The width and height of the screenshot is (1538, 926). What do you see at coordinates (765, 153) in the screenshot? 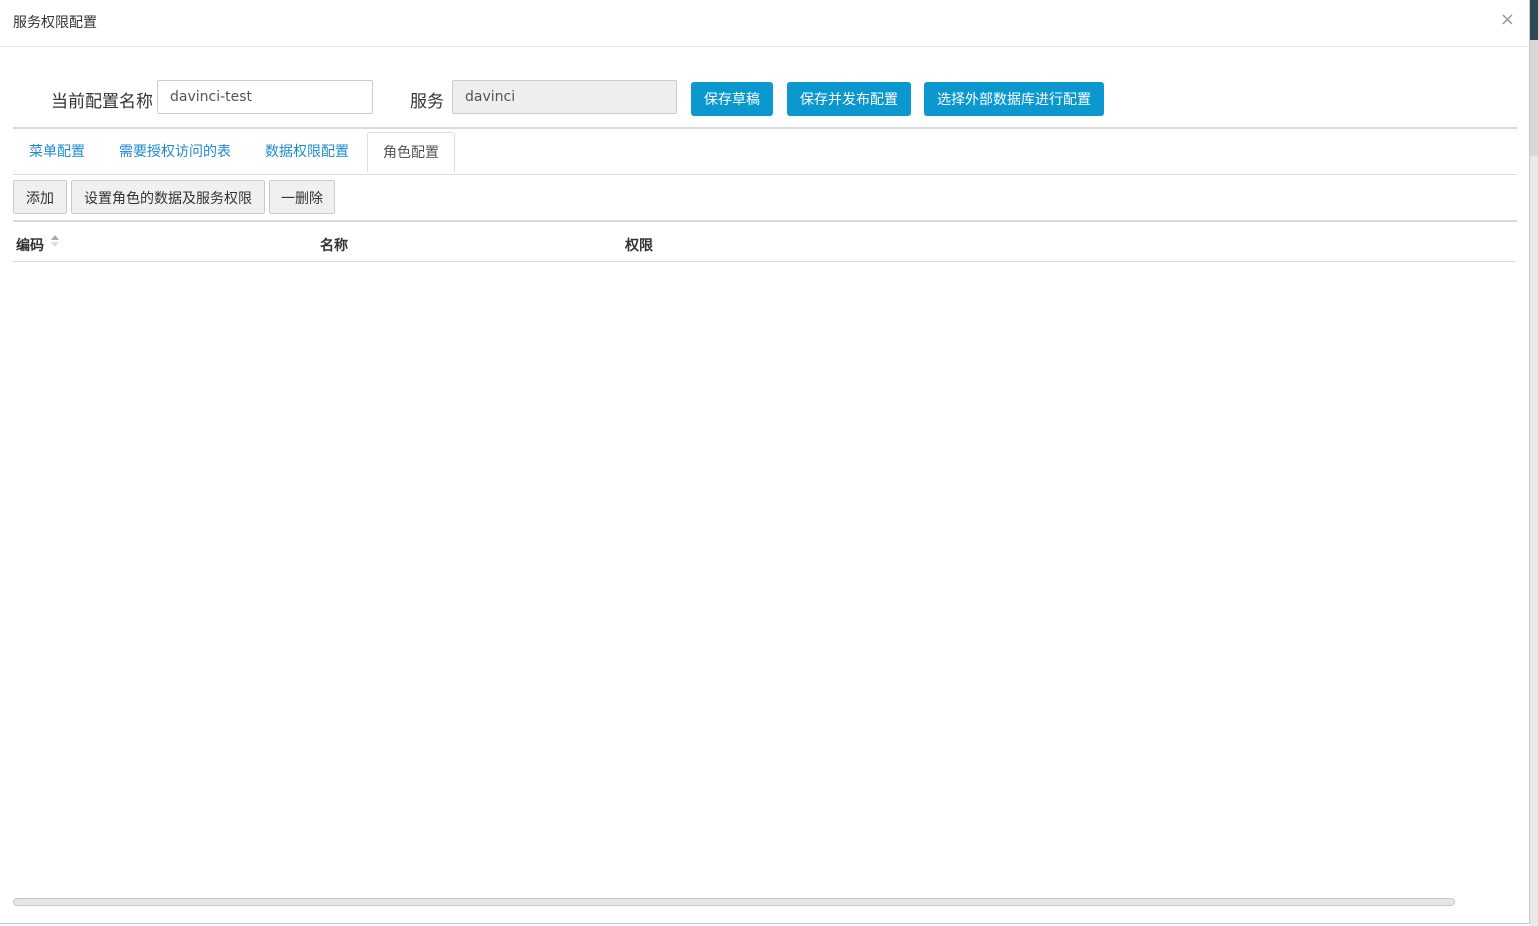
I see `config-tabs: 菜单配置 需要授权访问的表 数据权限配置 角色配置` at bounding box center [765, 153].